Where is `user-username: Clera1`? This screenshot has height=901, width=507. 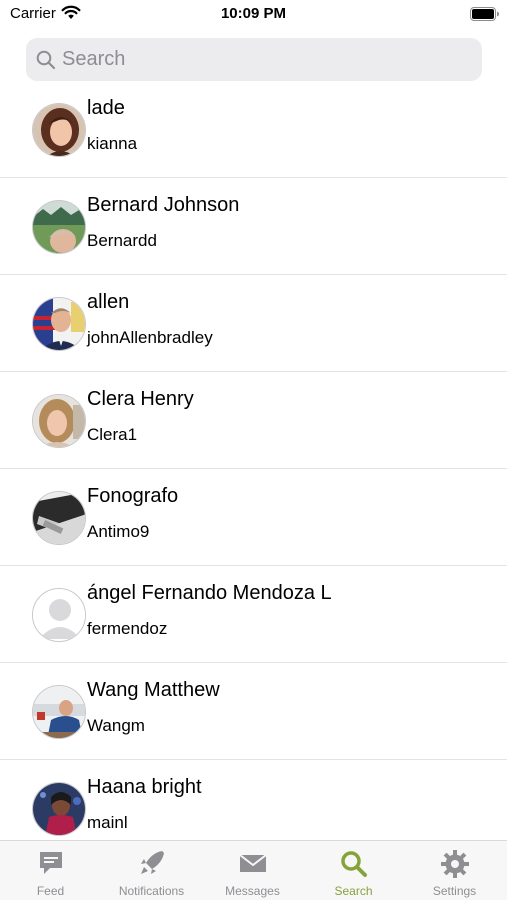
user-username: Clera1 is located at coordinates (112, 434).